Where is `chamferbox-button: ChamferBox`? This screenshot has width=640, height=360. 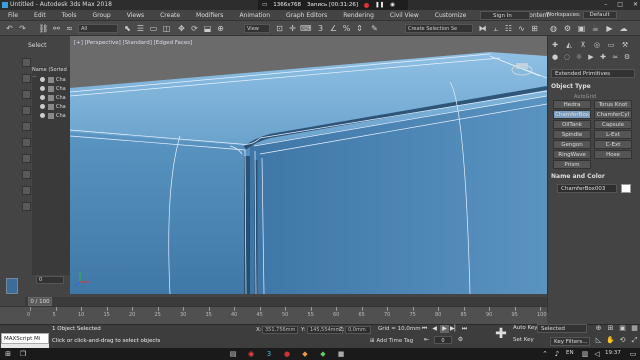
chamferbox-button: ChamferBox is located at coordinates (572, 114).